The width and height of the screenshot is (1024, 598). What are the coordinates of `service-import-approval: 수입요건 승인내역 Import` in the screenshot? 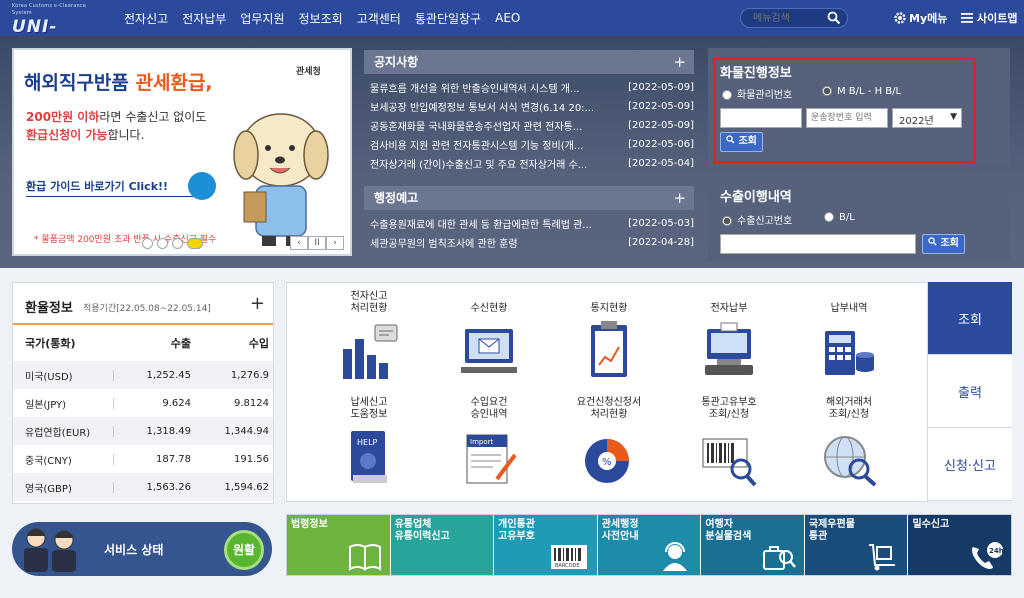 It's located at (489, 444).